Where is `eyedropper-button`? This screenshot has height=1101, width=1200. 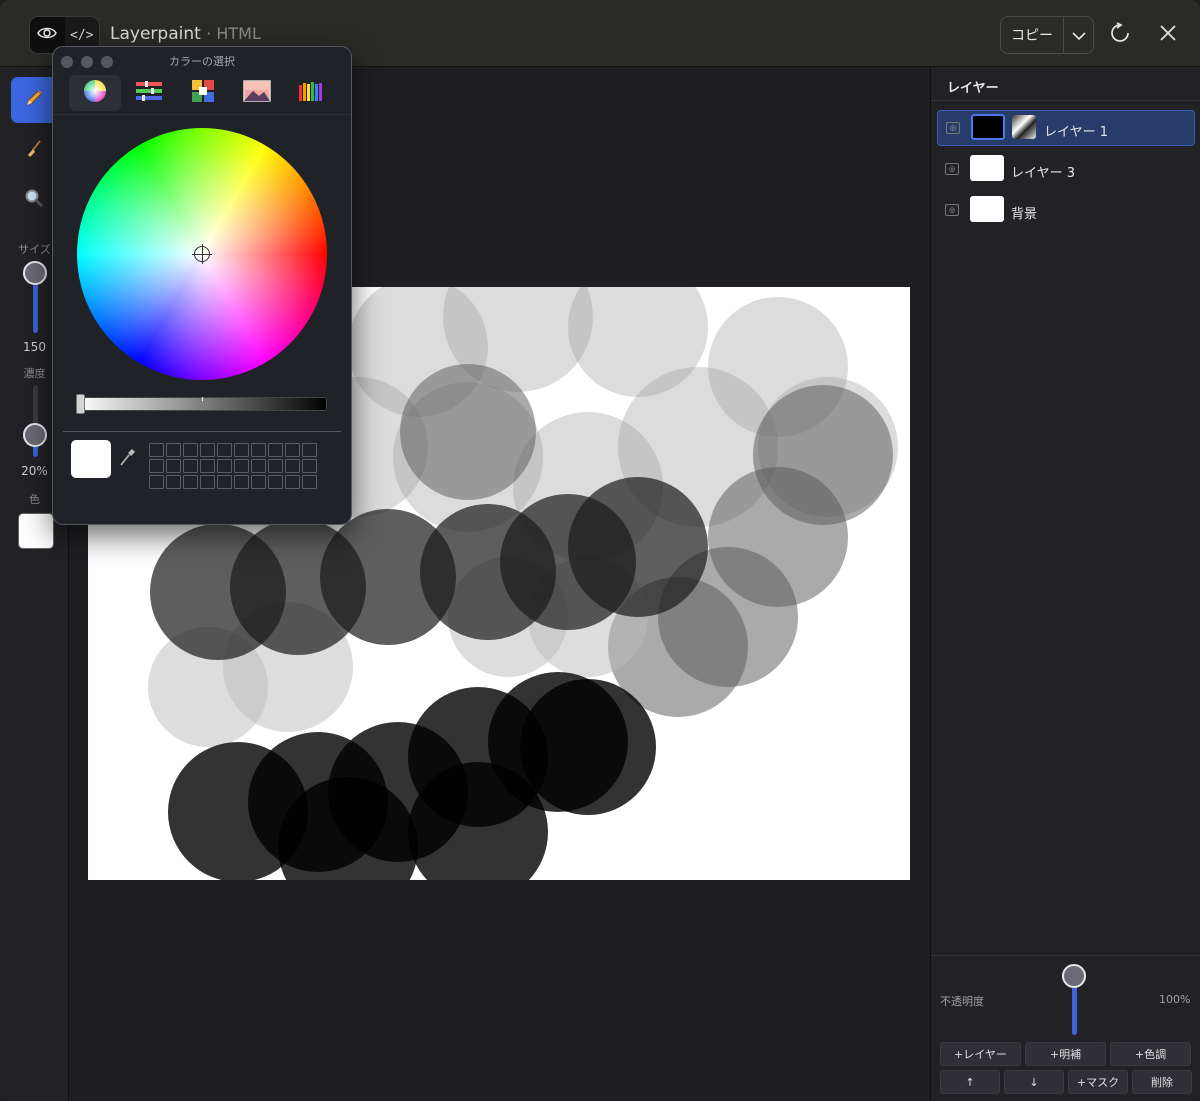
eyedropper-button is located at coordinates (128, 459).